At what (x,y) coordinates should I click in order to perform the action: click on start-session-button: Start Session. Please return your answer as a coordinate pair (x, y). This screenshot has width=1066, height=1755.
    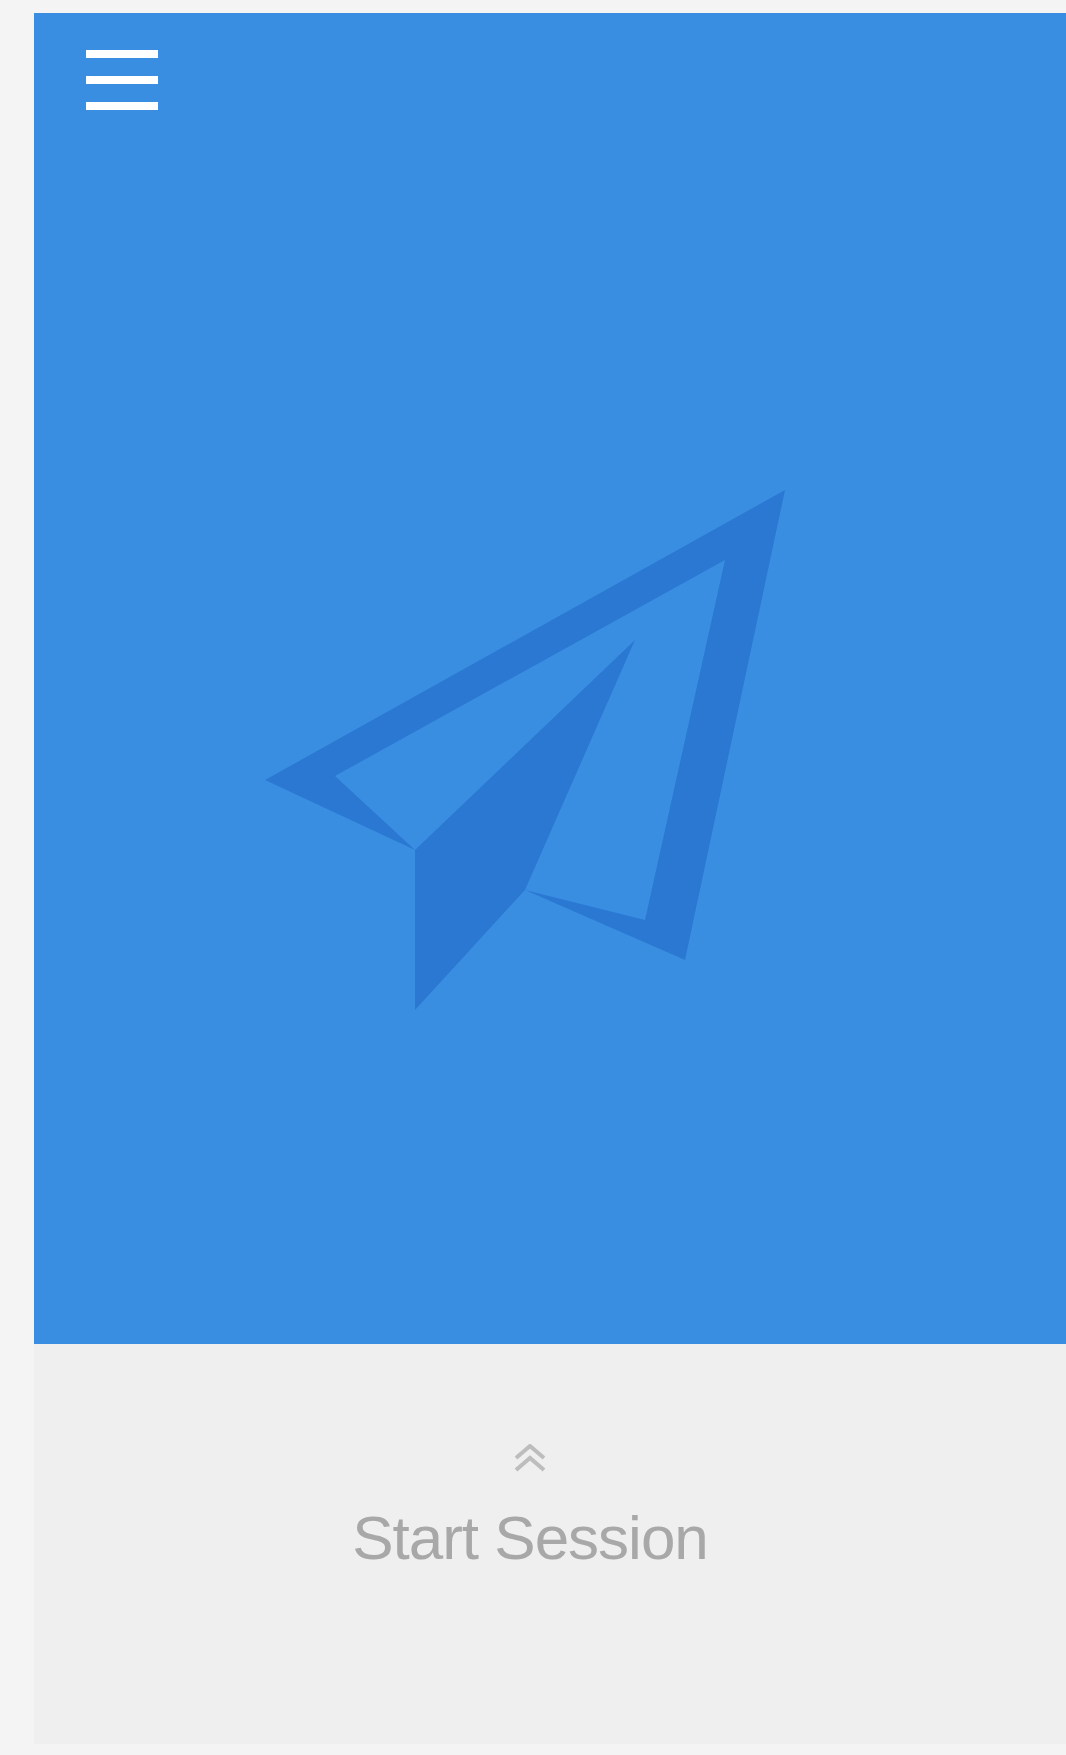
    Looking at the image, I should click on (530, 1508).